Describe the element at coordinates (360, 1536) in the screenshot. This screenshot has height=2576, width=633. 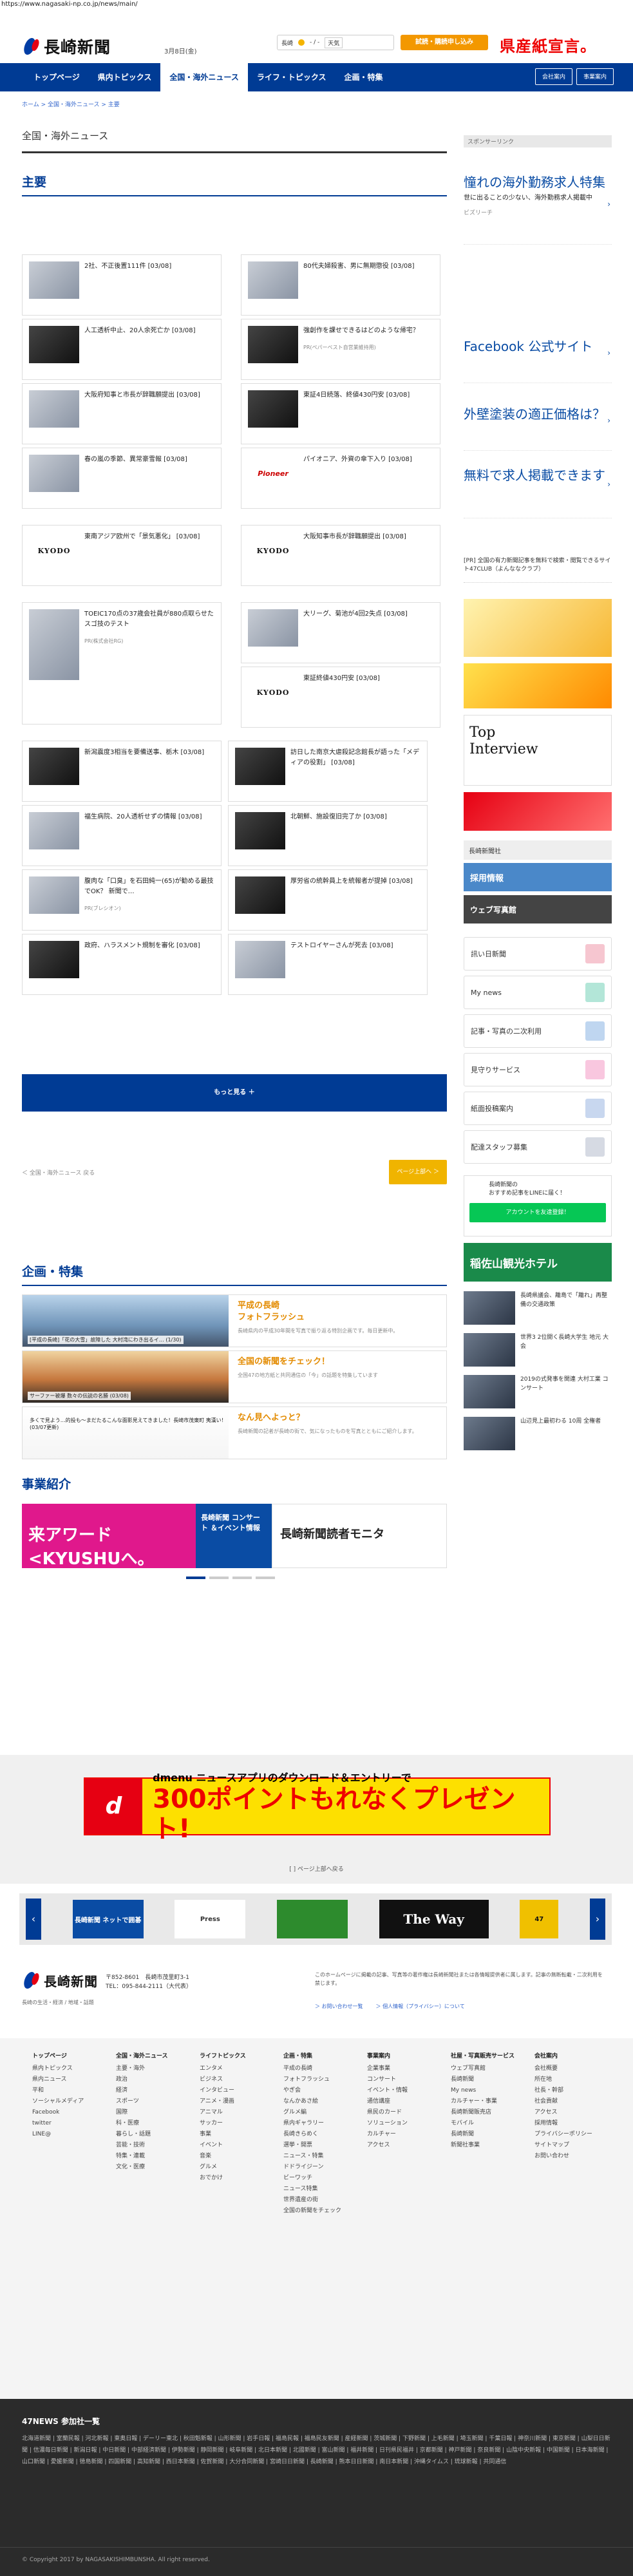
I see `business-slide: 長崎新聞読者モニタ` at that location.